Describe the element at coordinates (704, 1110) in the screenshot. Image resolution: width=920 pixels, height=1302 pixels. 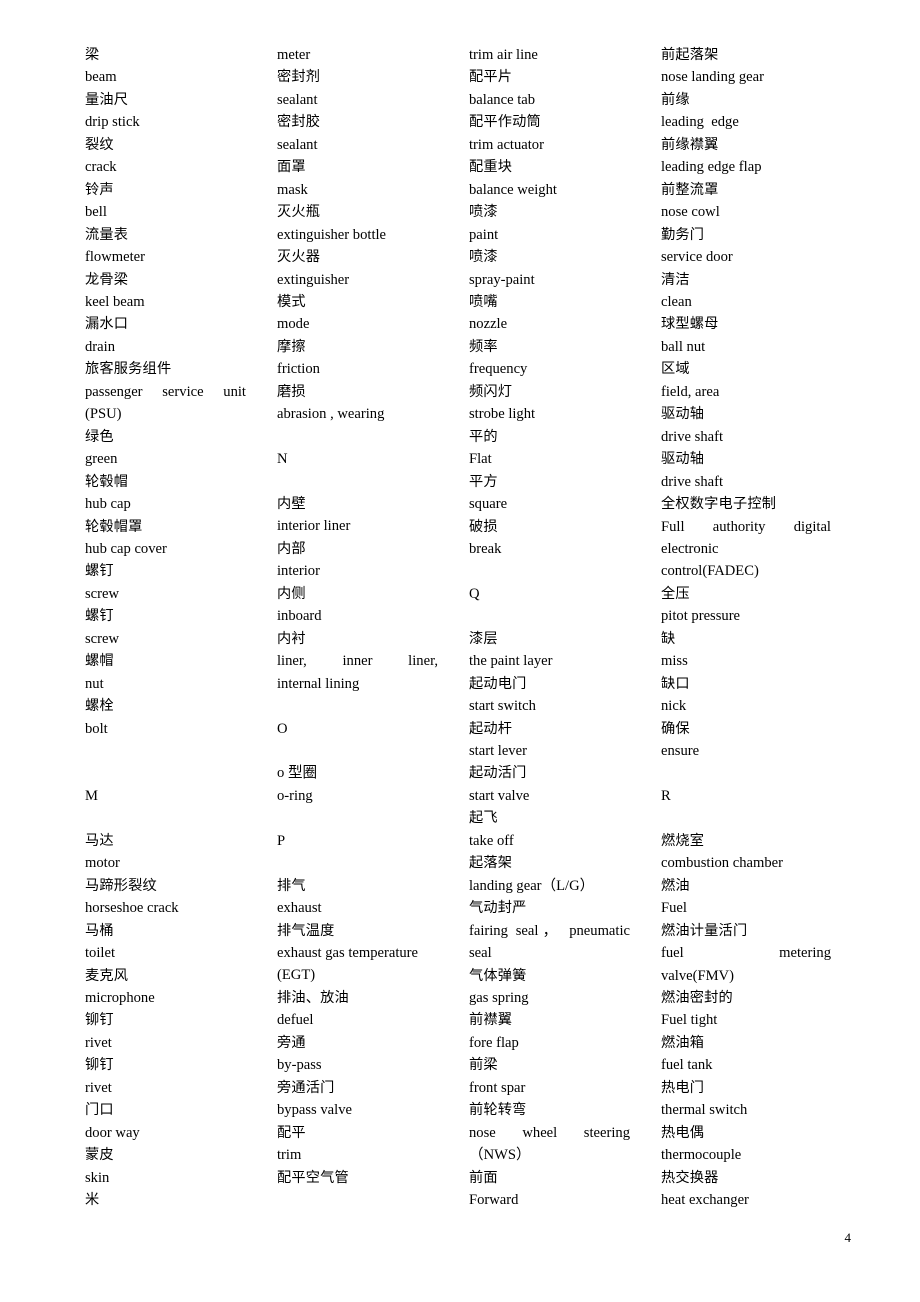
I see `term-english: thermal switch` at that location.